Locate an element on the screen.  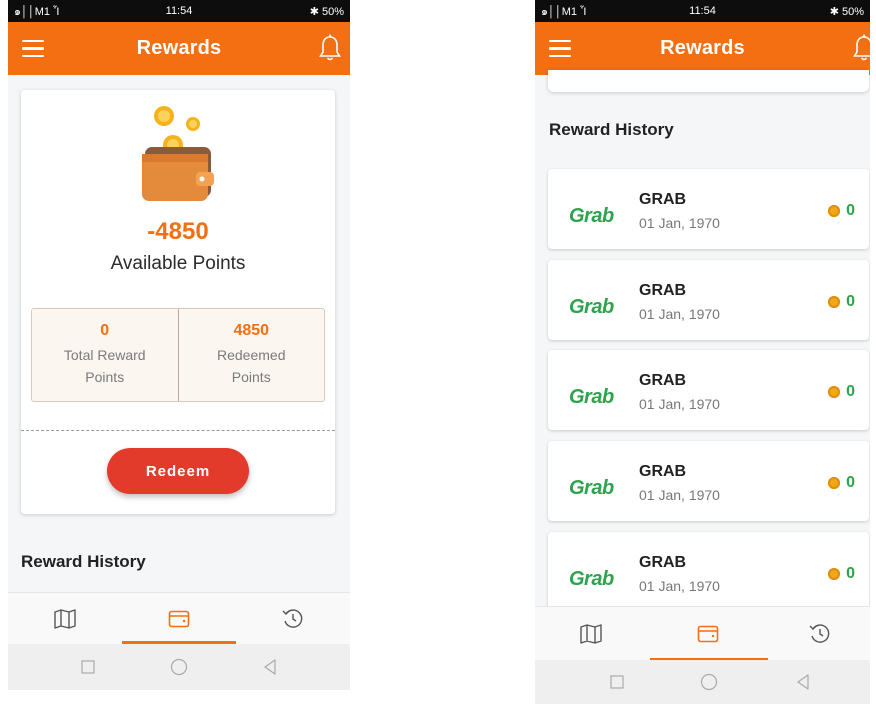
available-points-value: -4850 is located at coordinates (178, 231).